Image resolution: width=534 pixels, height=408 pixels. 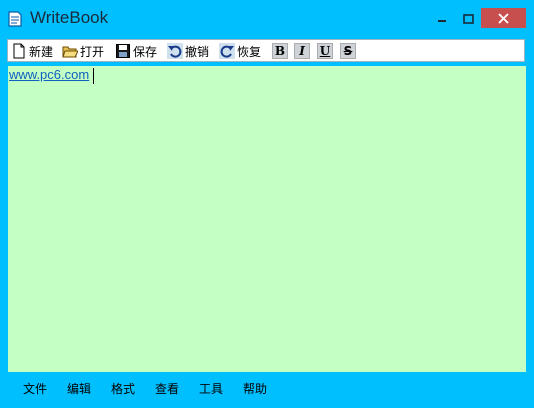 I want to click on menu-file: 文件, so click(x=35, y=388).